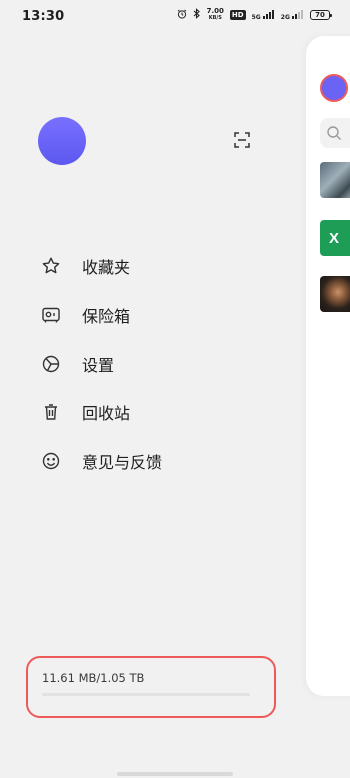  What do you see at coordinates (51, 266) in the screenshot?
I see `star-icon` at bounding box center [51, 266].